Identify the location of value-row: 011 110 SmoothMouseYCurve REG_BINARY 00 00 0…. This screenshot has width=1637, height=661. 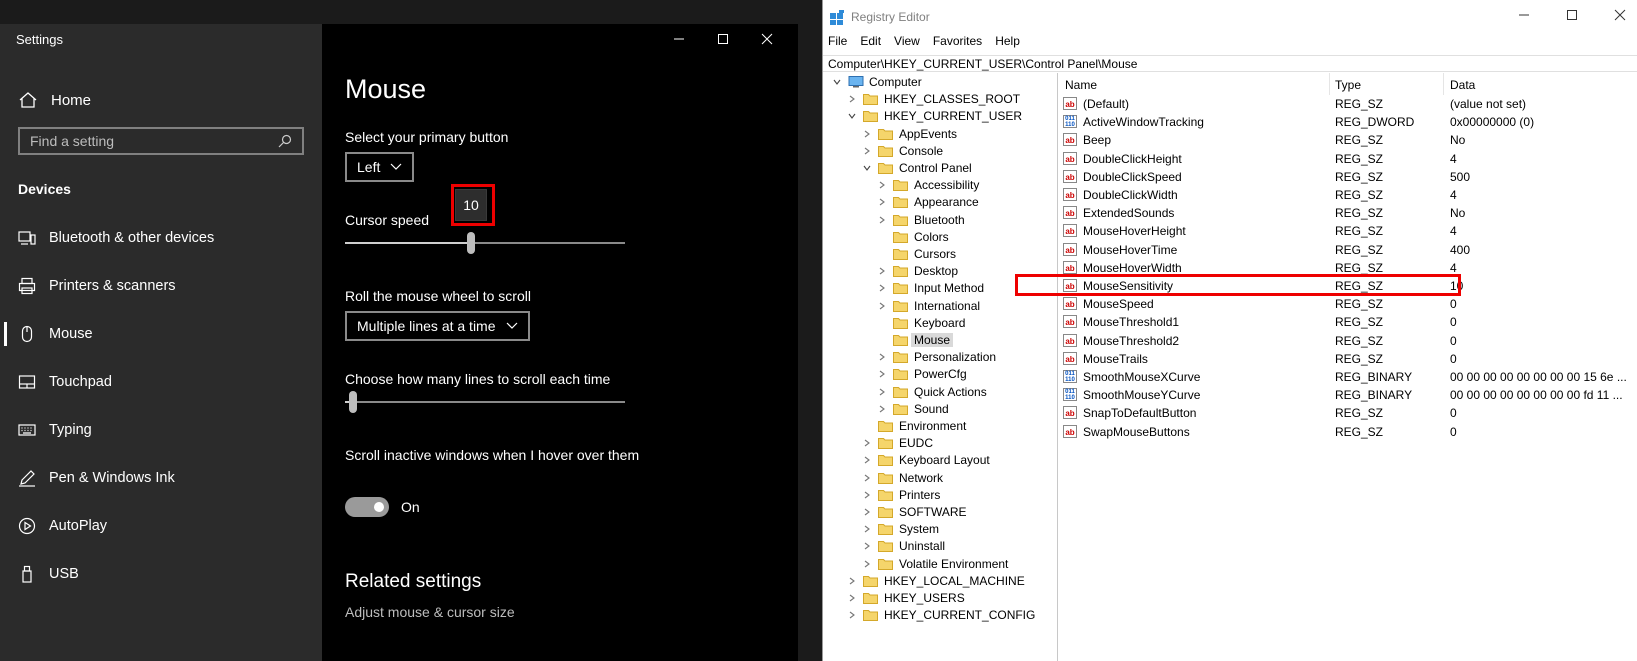
(1348, 395).